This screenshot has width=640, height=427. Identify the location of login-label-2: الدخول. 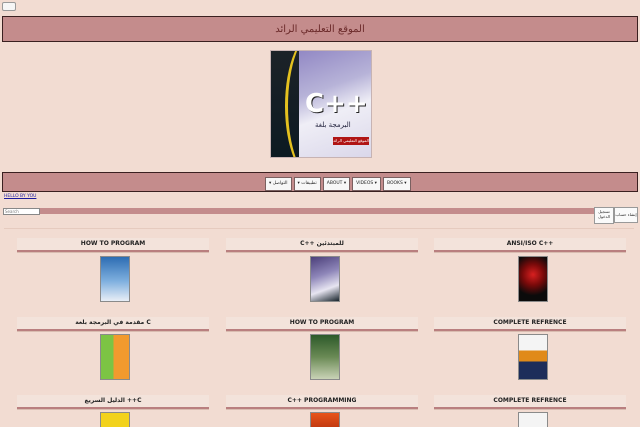
(604, 216).